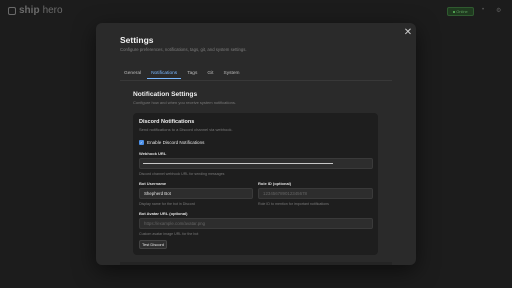 The width and height of the screenshot is (512, 288). Describe the element at coordinates (167, 204) in the screenshot. I see `bot-username-help: Display name for the bot in Discord` at that location.